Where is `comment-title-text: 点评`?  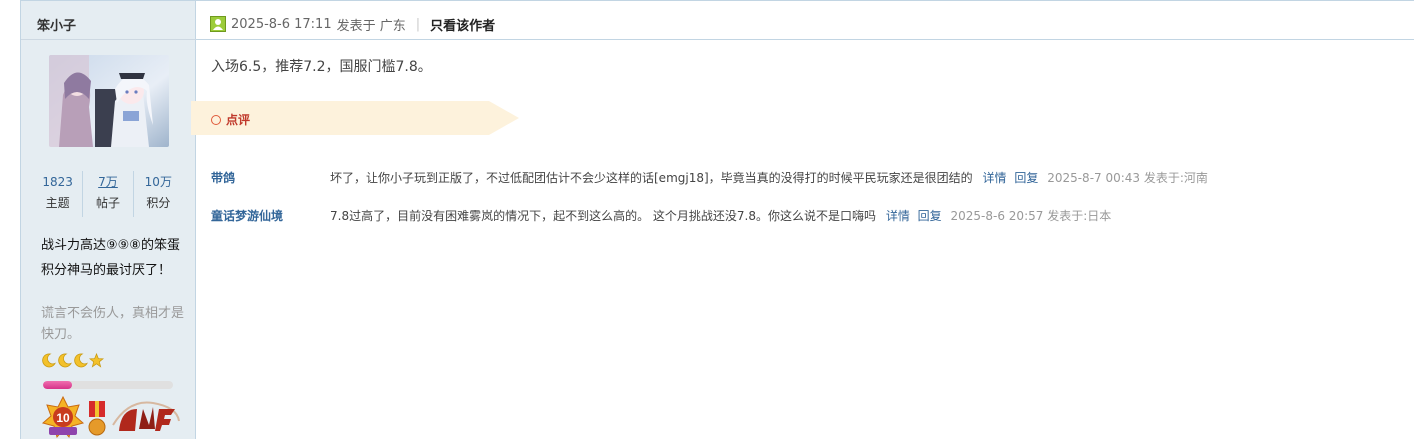
comment-title-text: 点评 is located at coordinates (238, 120).